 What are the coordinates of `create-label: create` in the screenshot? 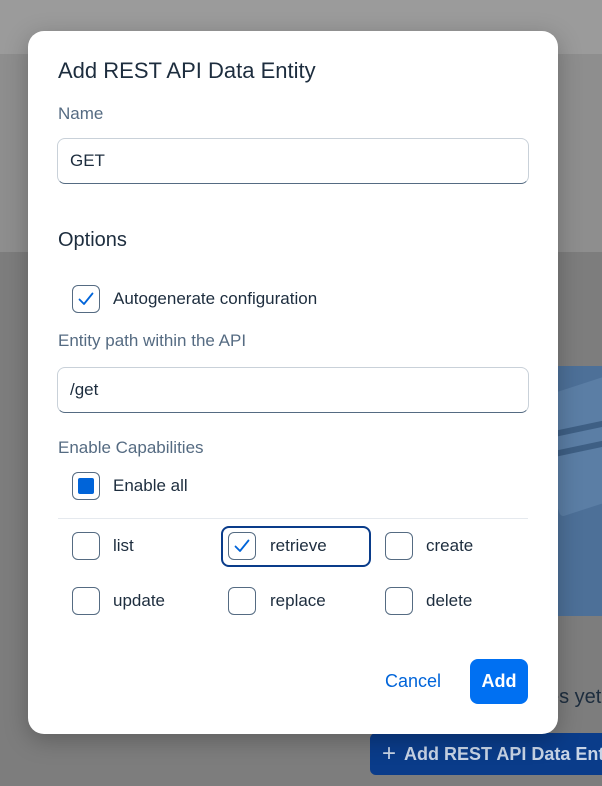 It's located at (450, 545).